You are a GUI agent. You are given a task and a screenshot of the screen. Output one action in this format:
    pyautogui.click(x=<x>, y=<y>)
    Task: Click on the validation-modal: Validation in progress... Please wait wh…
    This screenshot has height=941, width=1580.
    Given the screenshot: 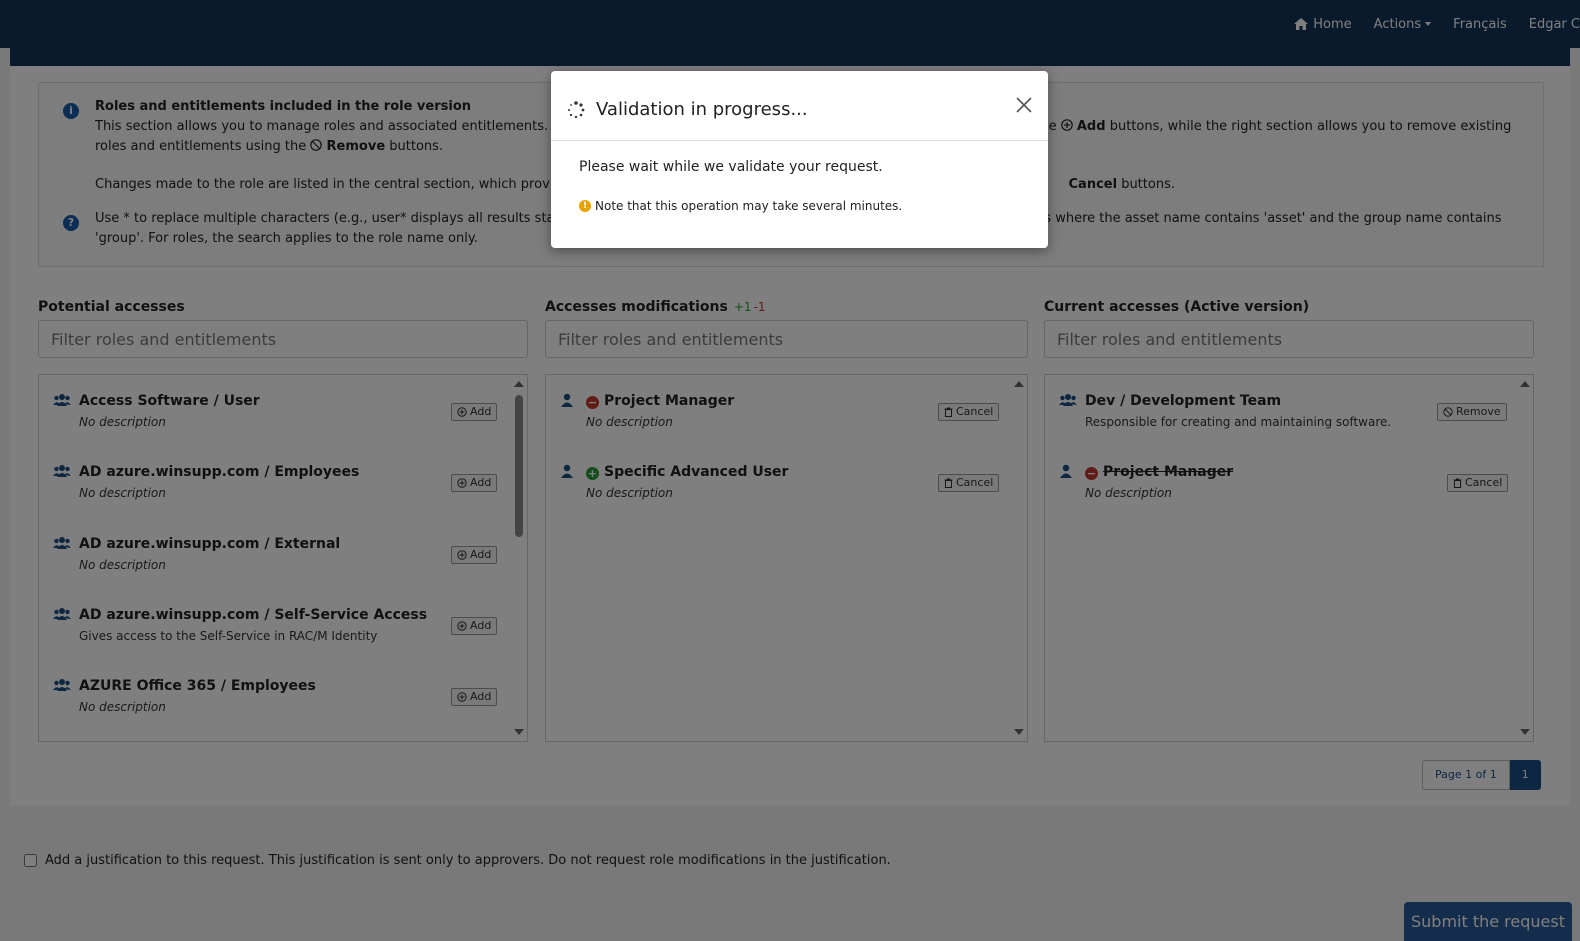 What is the action you would take?
    pyautogui.click(x=799, y=159)
    